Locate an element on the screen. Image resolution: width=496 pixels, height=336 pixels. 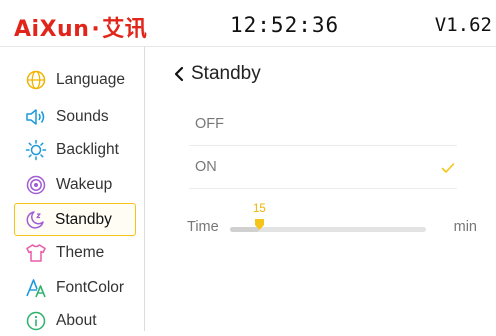
sidebar-item-label: Wakeup is located at coordinates (84, 184).